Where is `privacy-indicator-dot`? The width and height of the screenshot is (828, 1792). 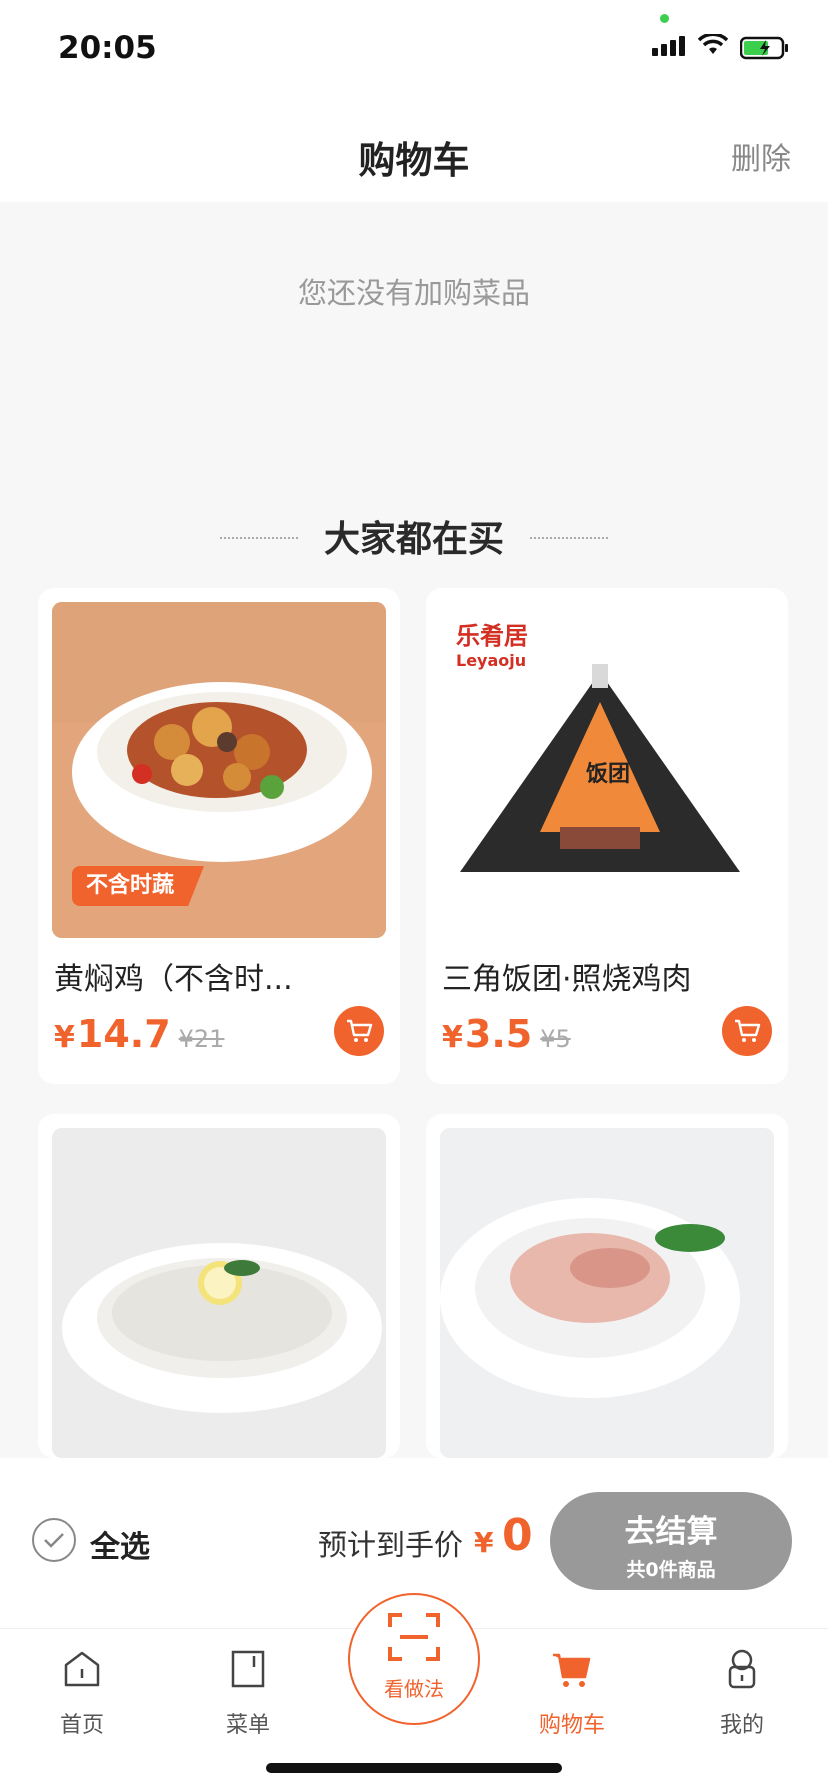
privacy-indicator-dot is located at coordinates (664, 18).